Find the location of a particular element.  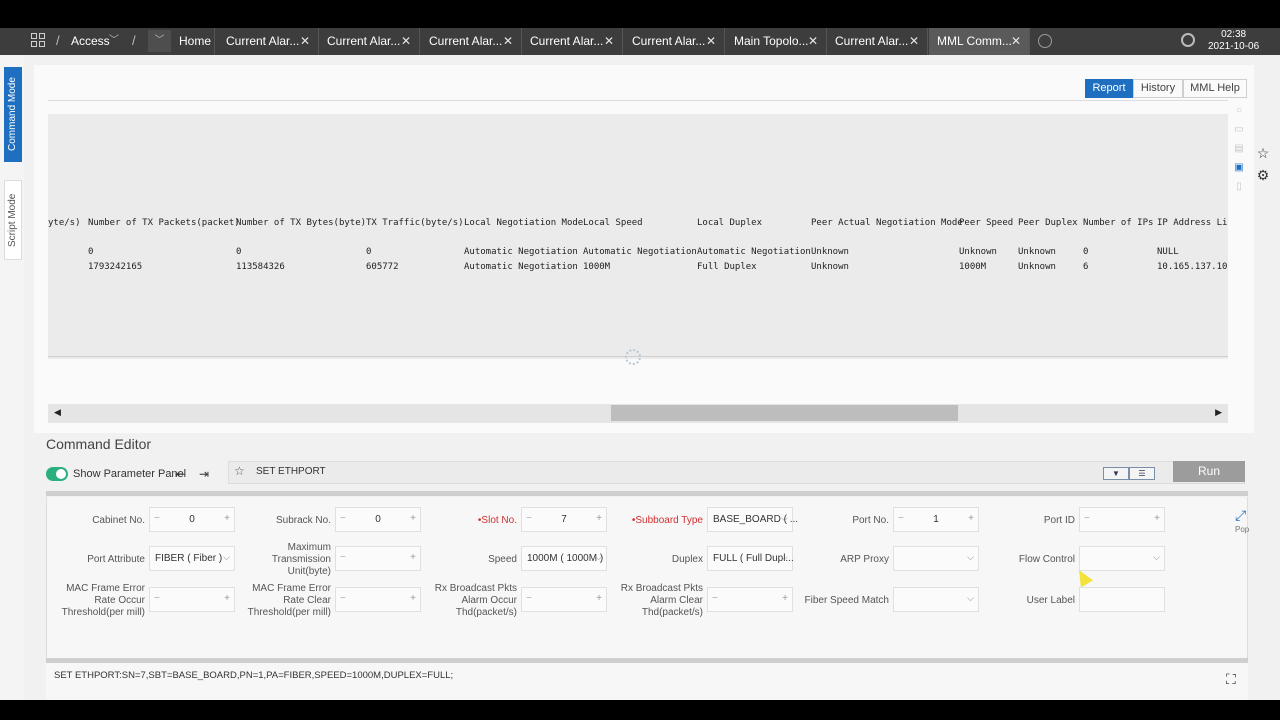

clock-date: 2021-10-06 is located at coordinates (1234, 46).